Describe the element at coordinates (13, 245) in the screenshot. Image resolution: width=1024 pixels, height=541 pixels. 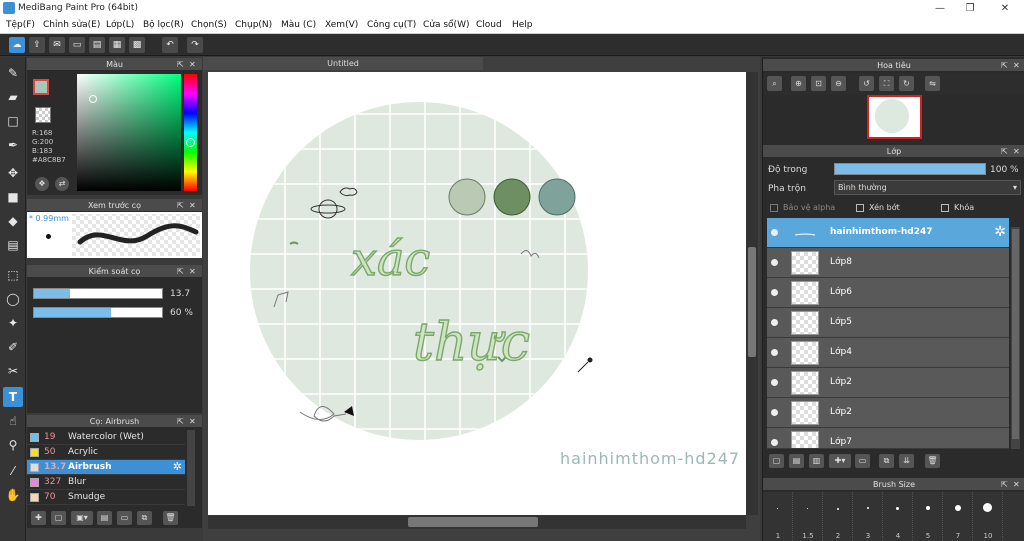
I see `gradient-tool-icon: ▤` at that location.